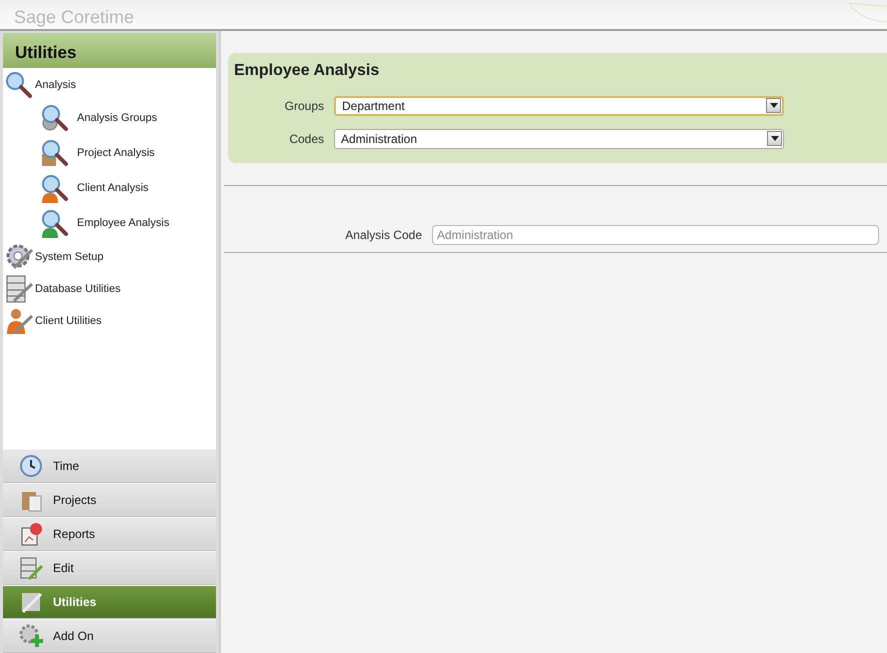 The width and height of the screenshot is (887, 653). What do you see at coordinates (109, 602) in the screenshot?
I see `nav-button: Utilities` at bounding box center [109, 602].